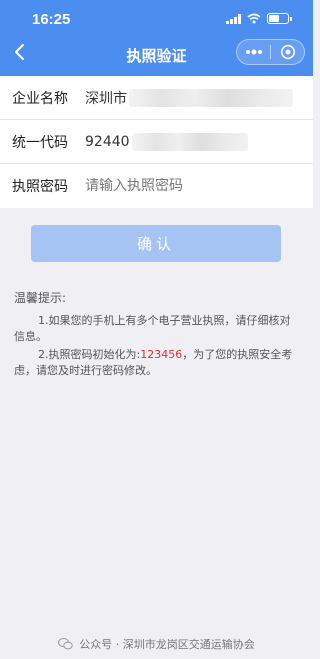  I want to click on status-icons, so click(259, 18).